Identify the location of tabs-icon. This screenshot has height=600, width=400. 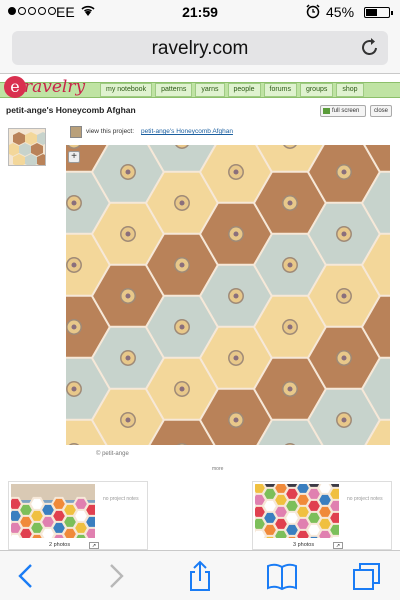
(367, 576).